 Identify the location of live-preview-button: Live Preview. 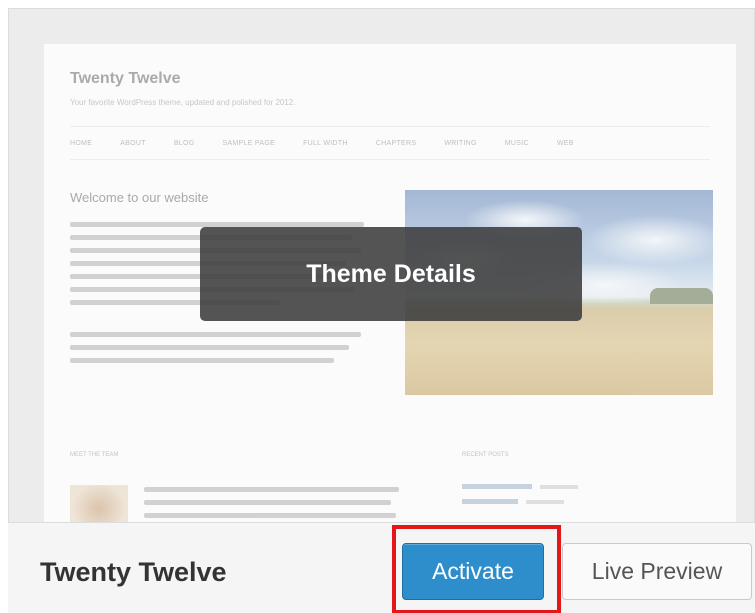
(657, 571).